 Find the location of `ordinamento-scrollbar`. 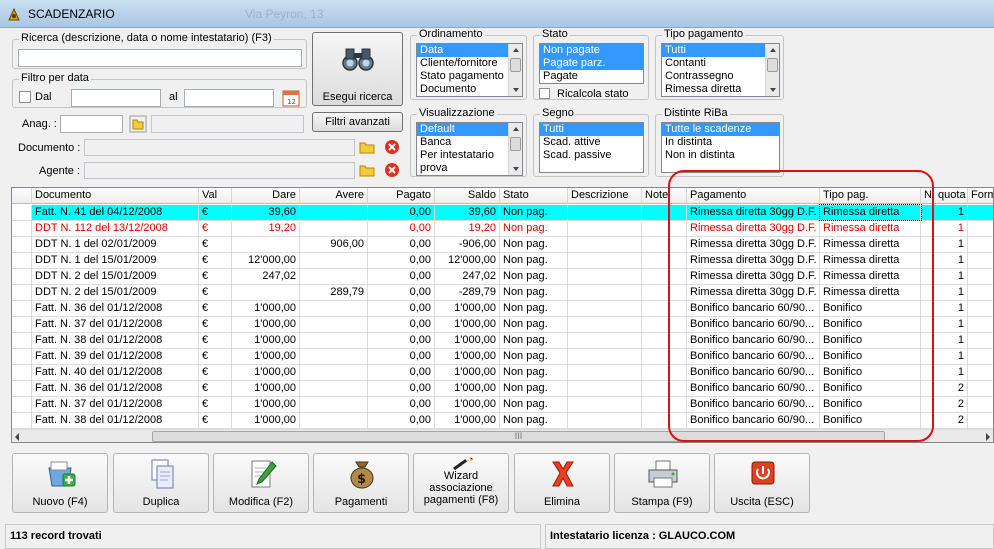

ordinamento-scrollbar is located at coordinates (515, 70).